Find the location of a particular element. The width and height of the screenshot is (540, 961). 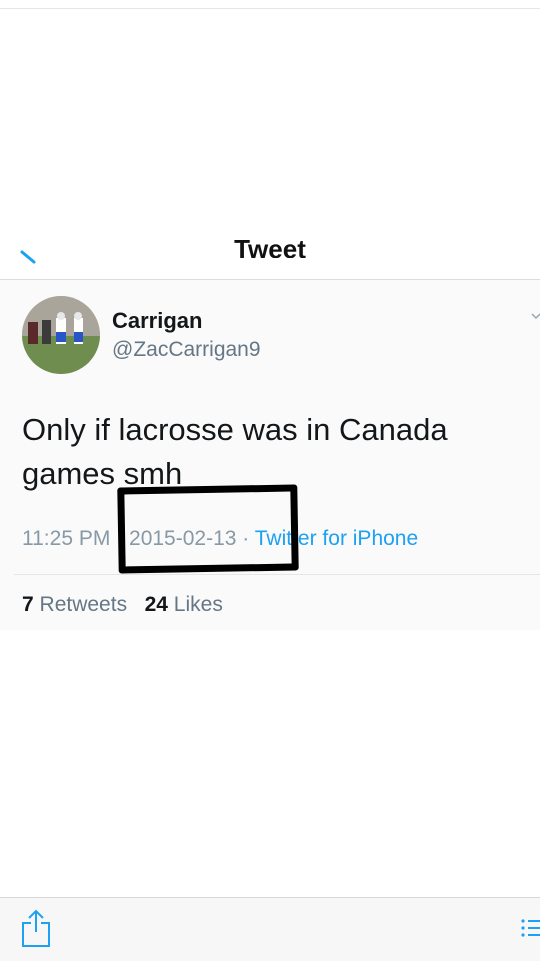

user-handle: @ZacCarrigan9 is located at coordinates (186, 350).